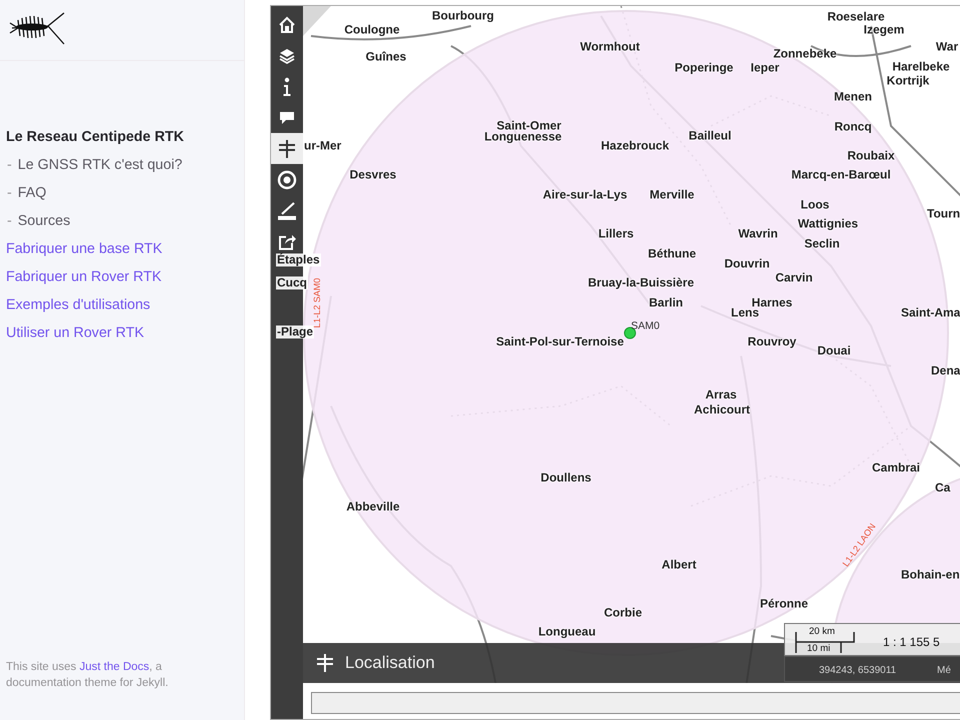  I want to click on place-label: Corbie, so click(623, 613).